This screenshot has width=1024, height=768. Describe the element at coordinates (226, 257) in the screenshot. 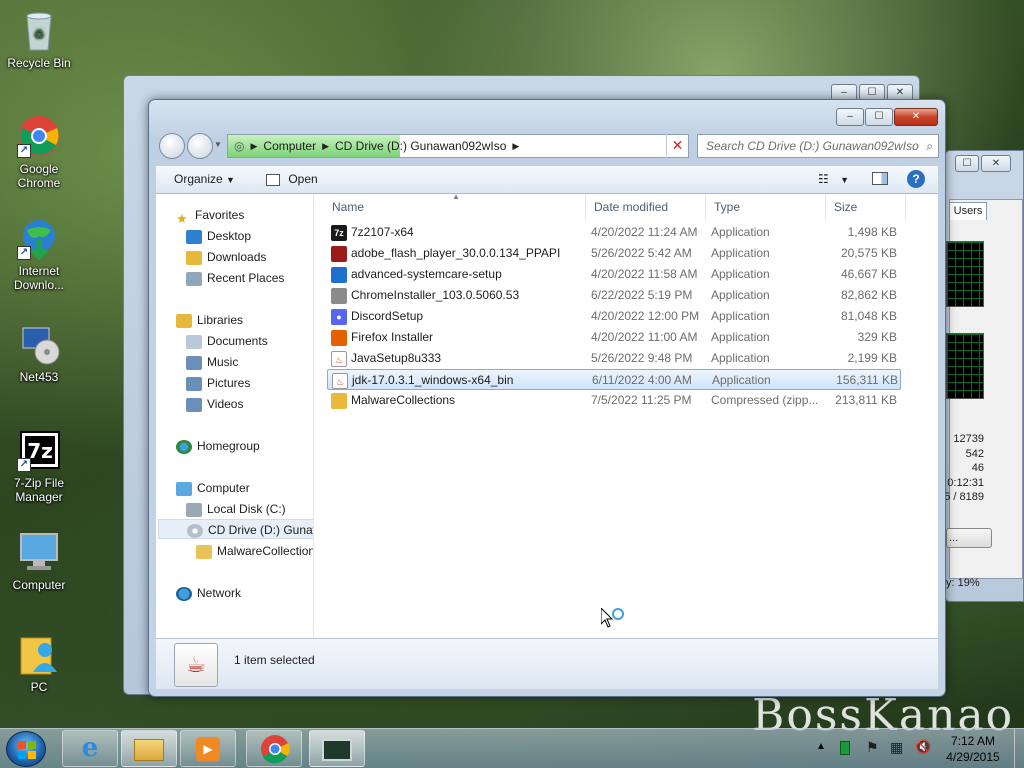

I see `nav-downloads: Downloads` at that location.